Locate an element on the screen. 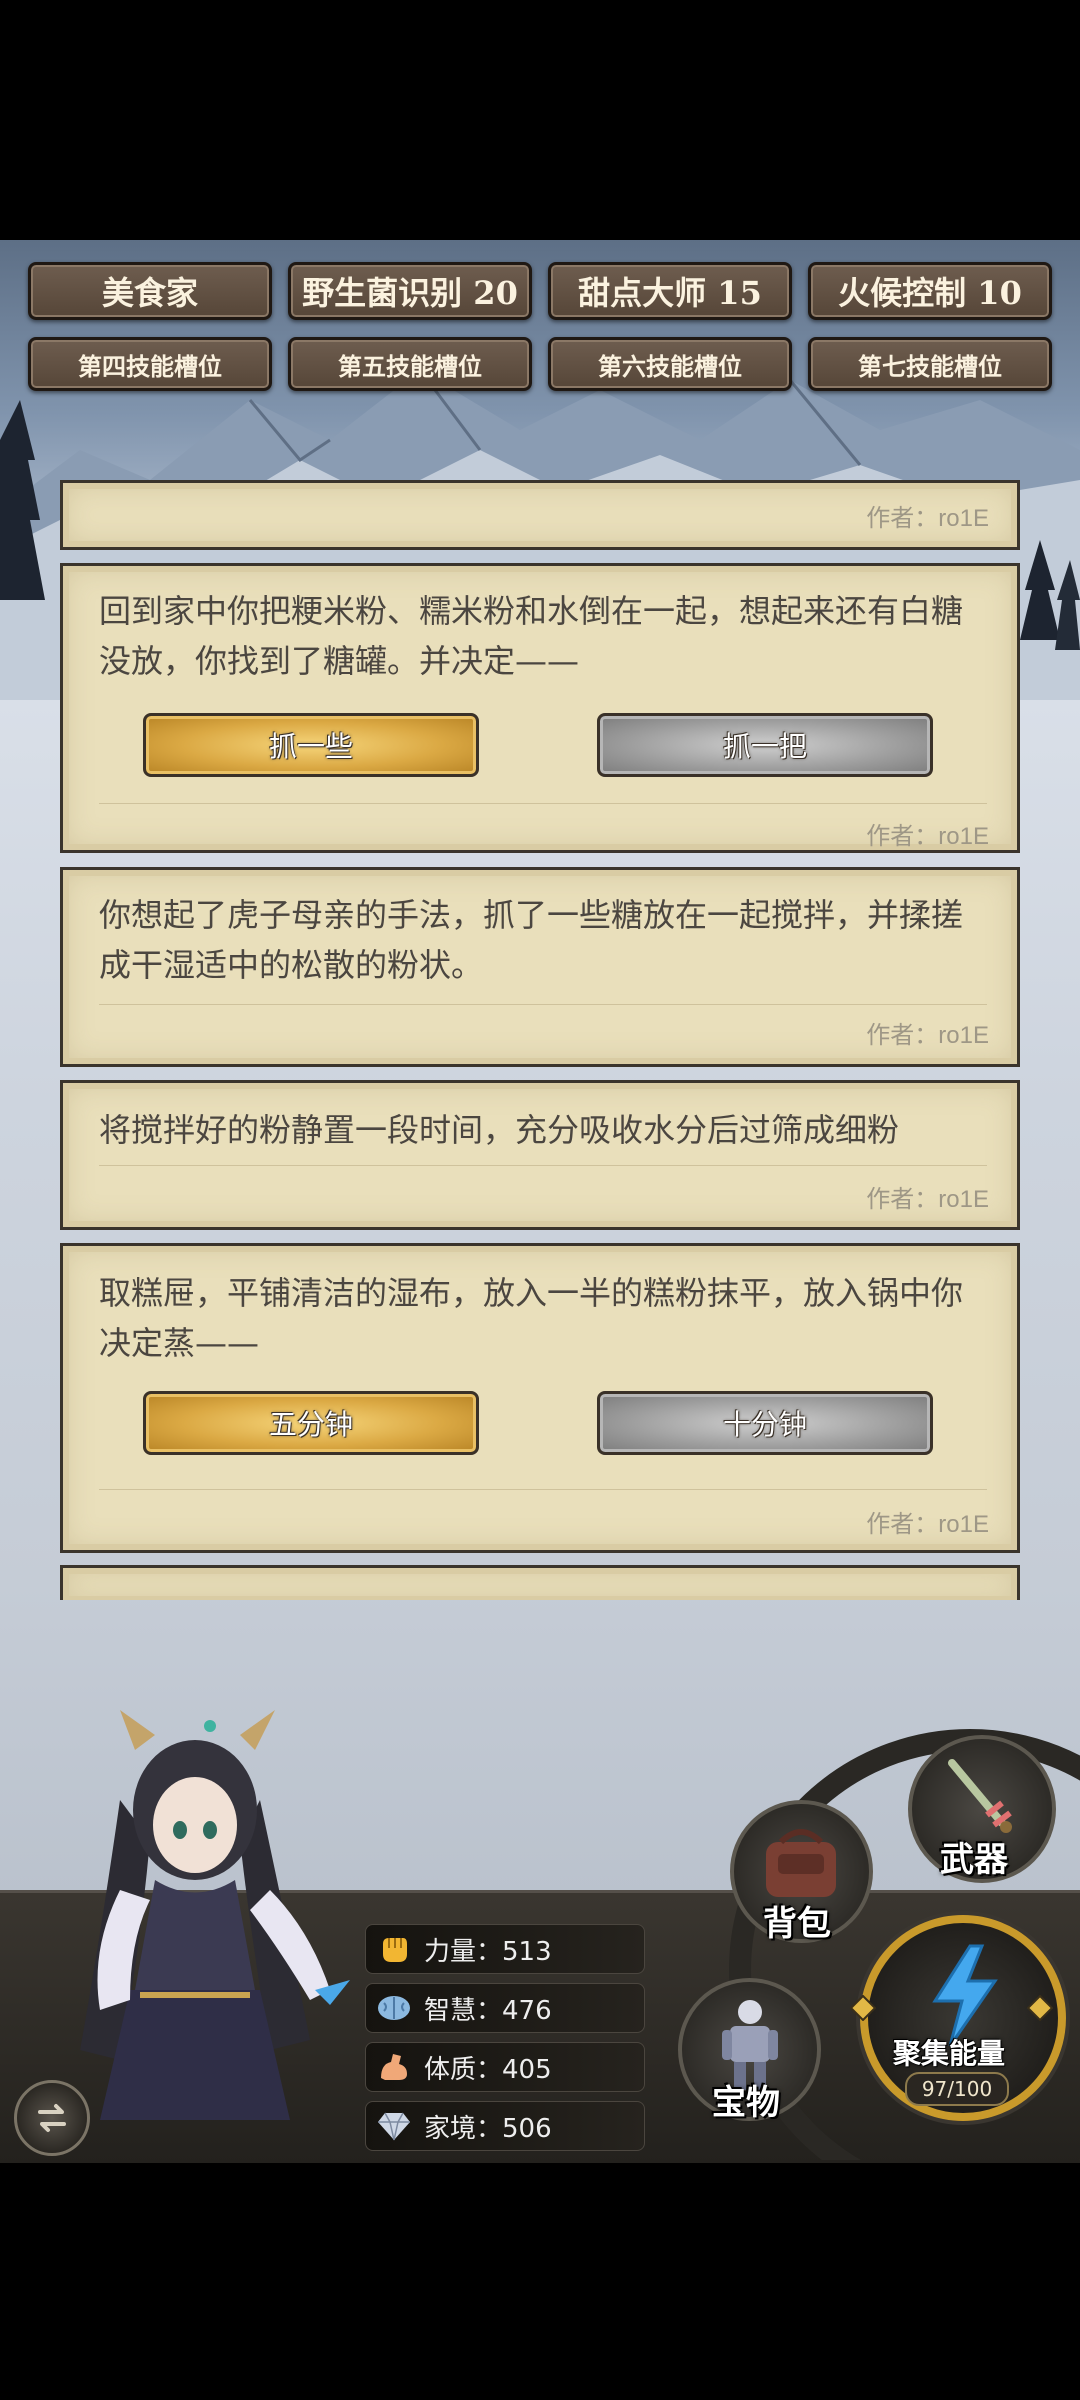  story-text: 你想起了虎子母亲的手法，抓了一些糖放在一起搅拌，并揉搓成干湿适中的松散的粉状。 is located at coordinates (531, 940).